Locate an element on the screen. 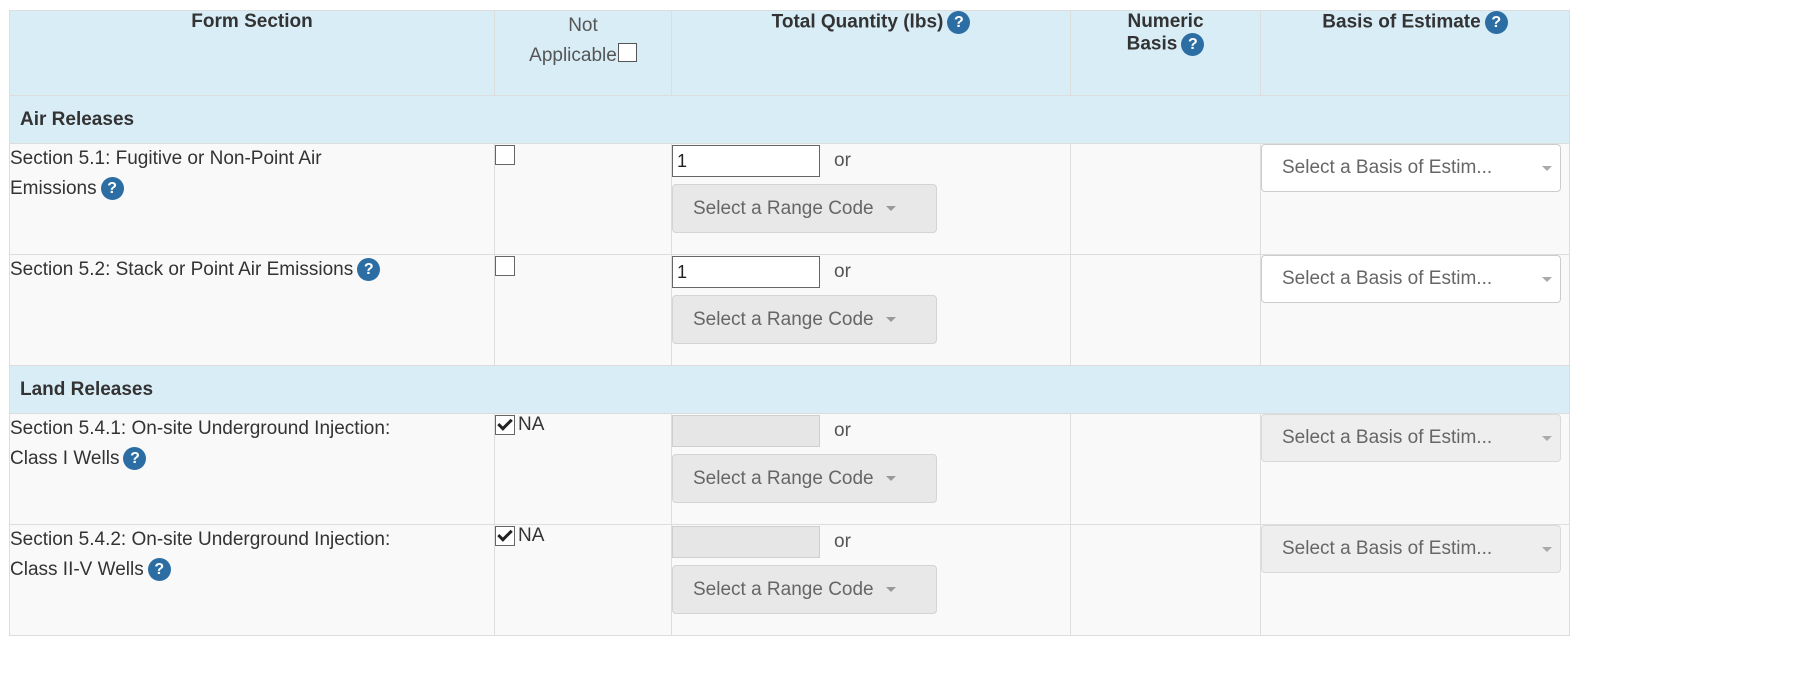 The width and height of the screenshot is (1807, 678). form-section-label-line2: Class II-V Wells is located at coordinates (77, 569).